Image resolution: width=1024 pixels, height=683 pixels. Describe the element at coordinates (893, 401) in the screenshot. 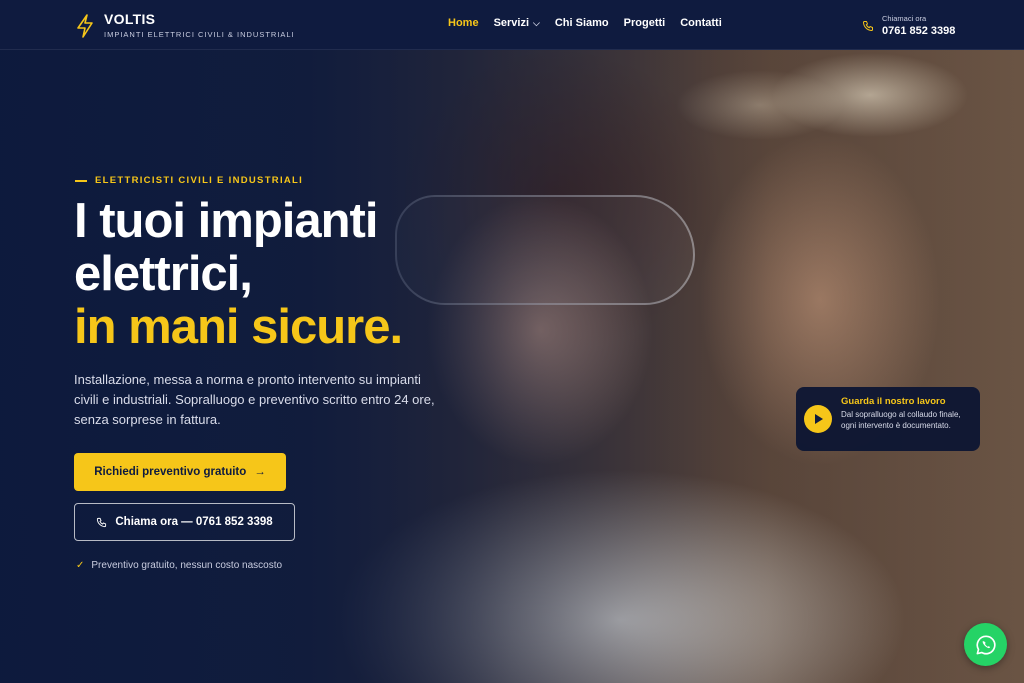

I see `video-card-title: Guarda il nostro lavoro` at that location.